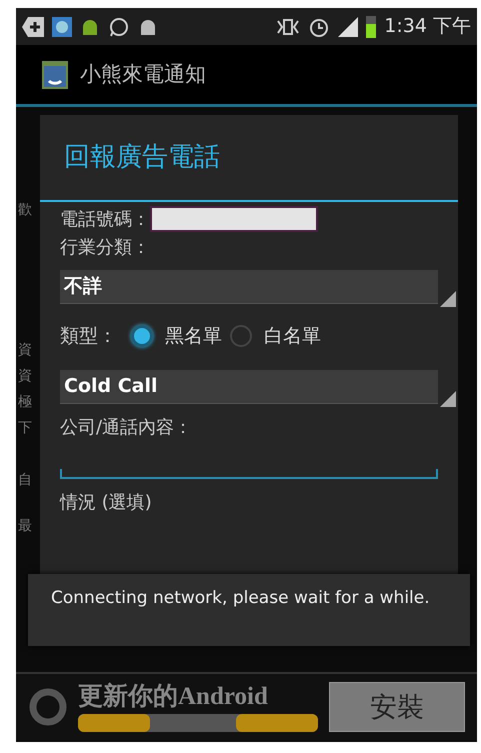  I want to click on radio-label: 黑名單, so click(193, 336).